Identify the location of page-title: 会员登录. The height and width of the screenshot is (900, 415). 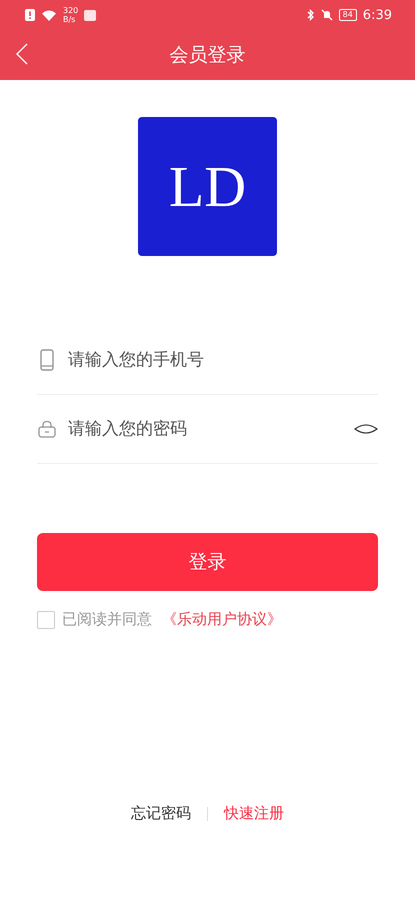
(208, 55).